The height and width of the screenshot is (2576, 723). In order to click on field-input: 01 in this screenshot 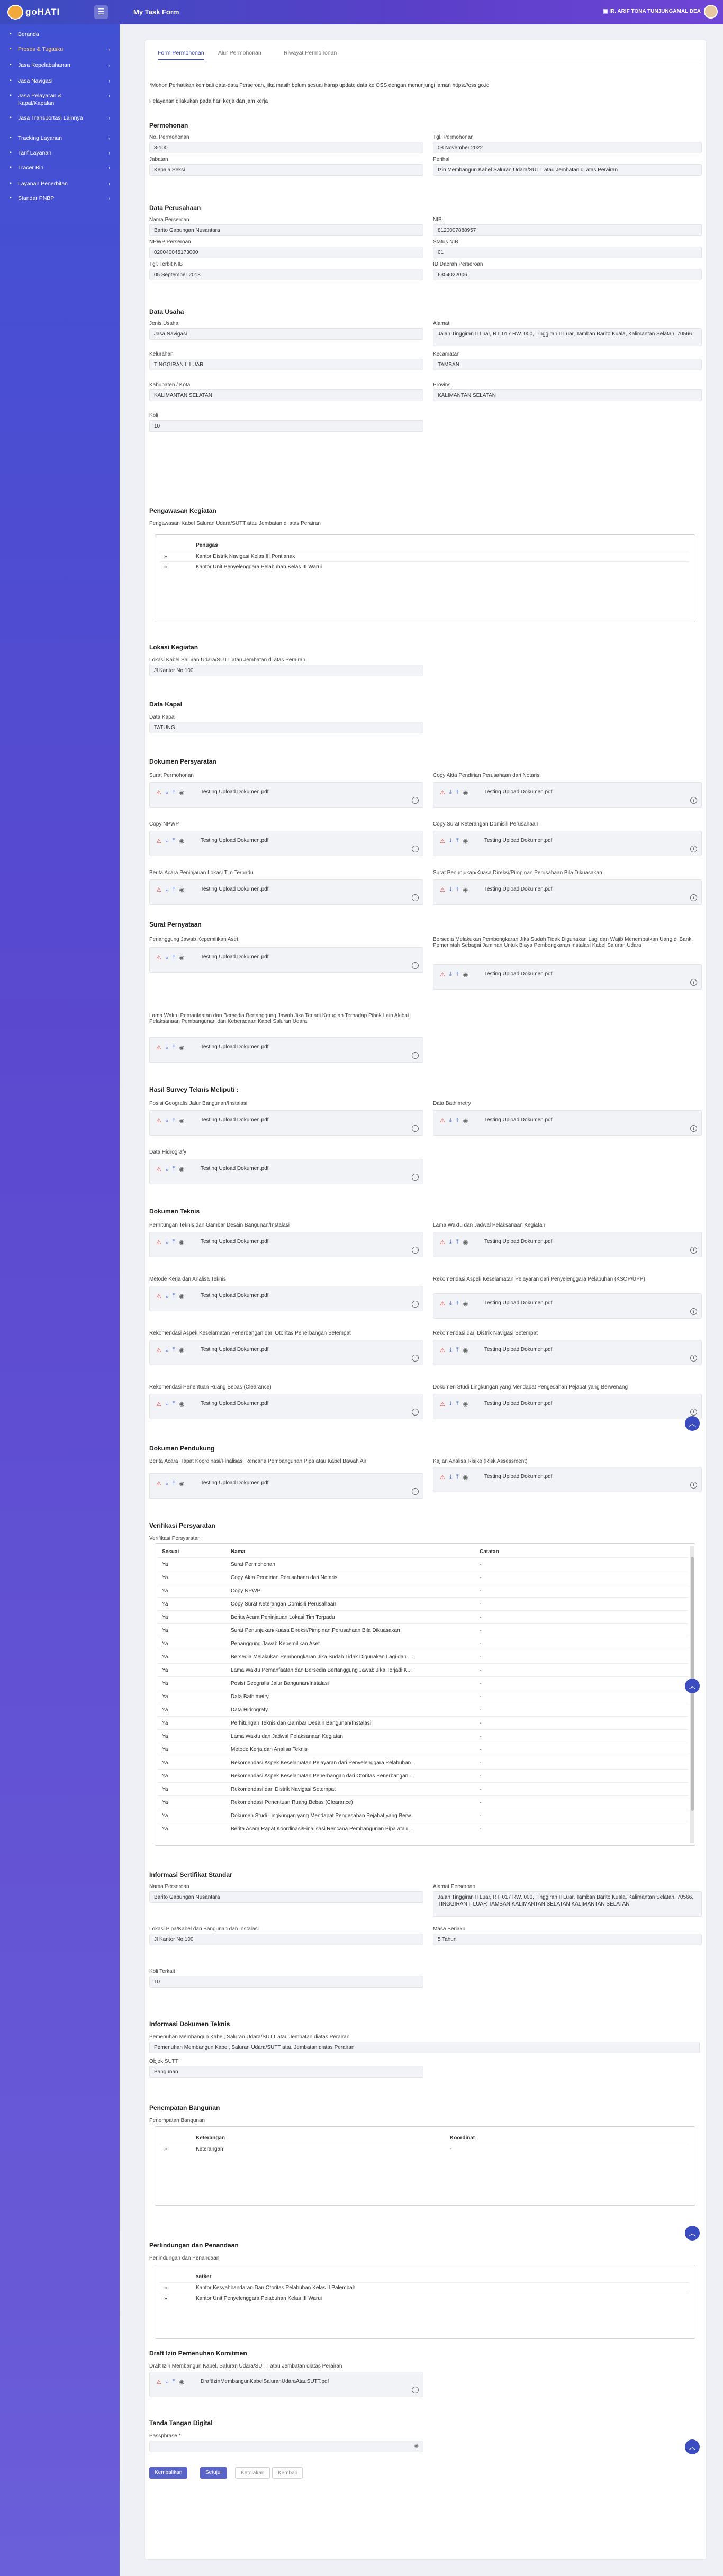, I will do `click(567, 252)`.